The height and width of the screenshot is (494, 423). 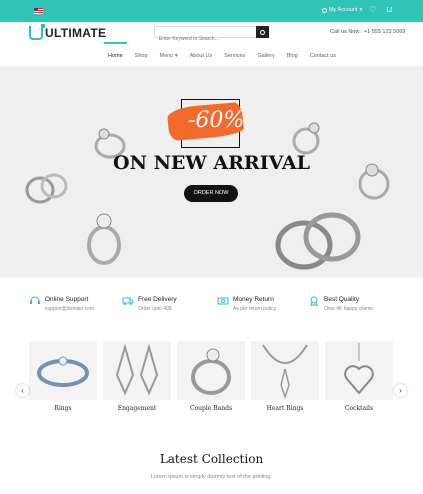 What do you see at coordinates (368, 32) in the screenshot?
I see `contact-phone: Call us Now : +1 555 123 5069` at bounding box center [368, 32].